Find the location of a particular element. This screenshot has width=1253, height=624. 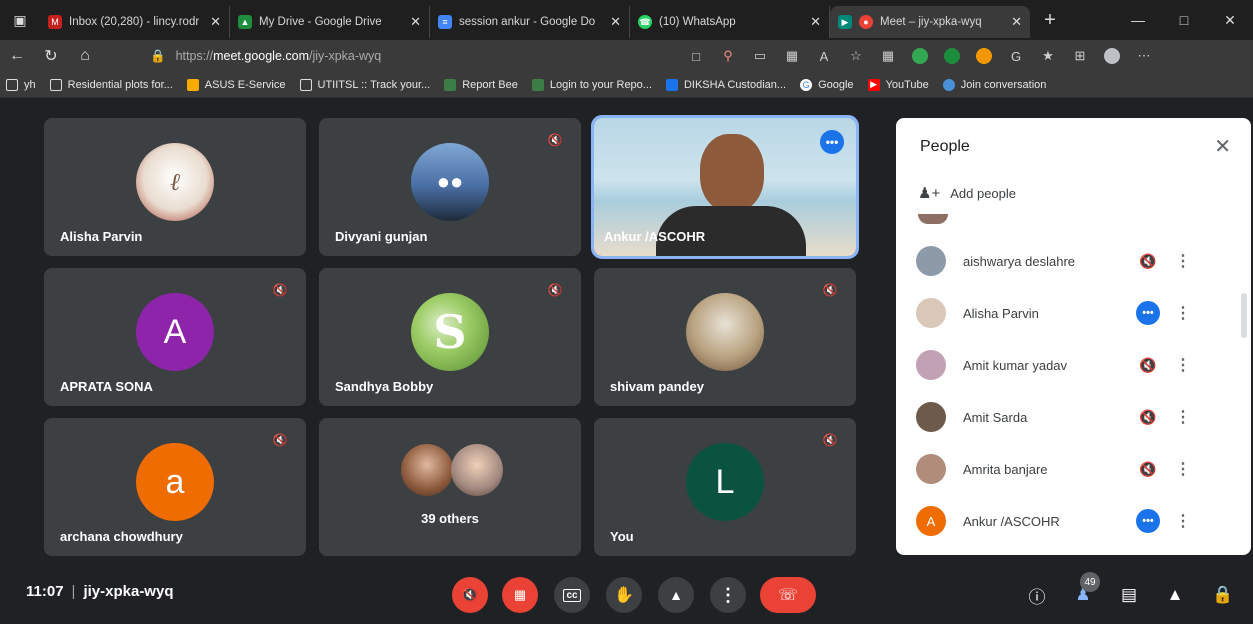

mic-toggle-button: 🔇 is located at coordinates (470, 595).